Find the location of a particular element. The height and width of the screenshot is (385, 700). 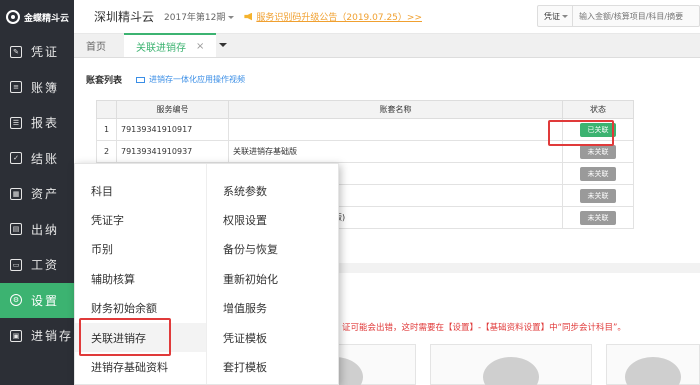

account-name is located at coordinates (395, 129).